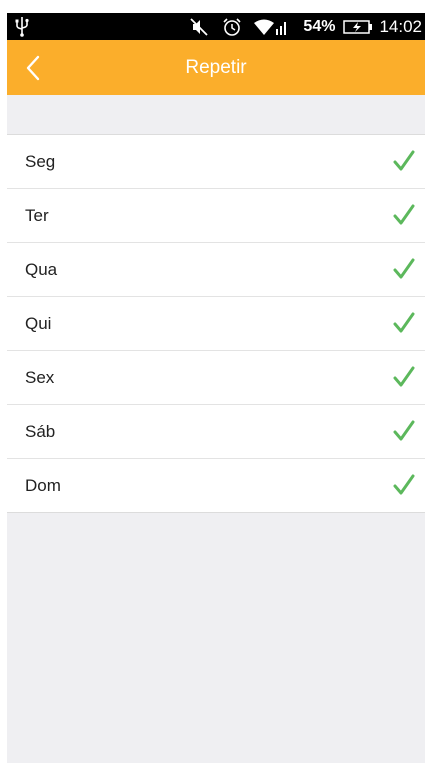  Describe the element at coordinates (216, 432) in the screenshot. I see `day-item-sab: Sáb` at that location.